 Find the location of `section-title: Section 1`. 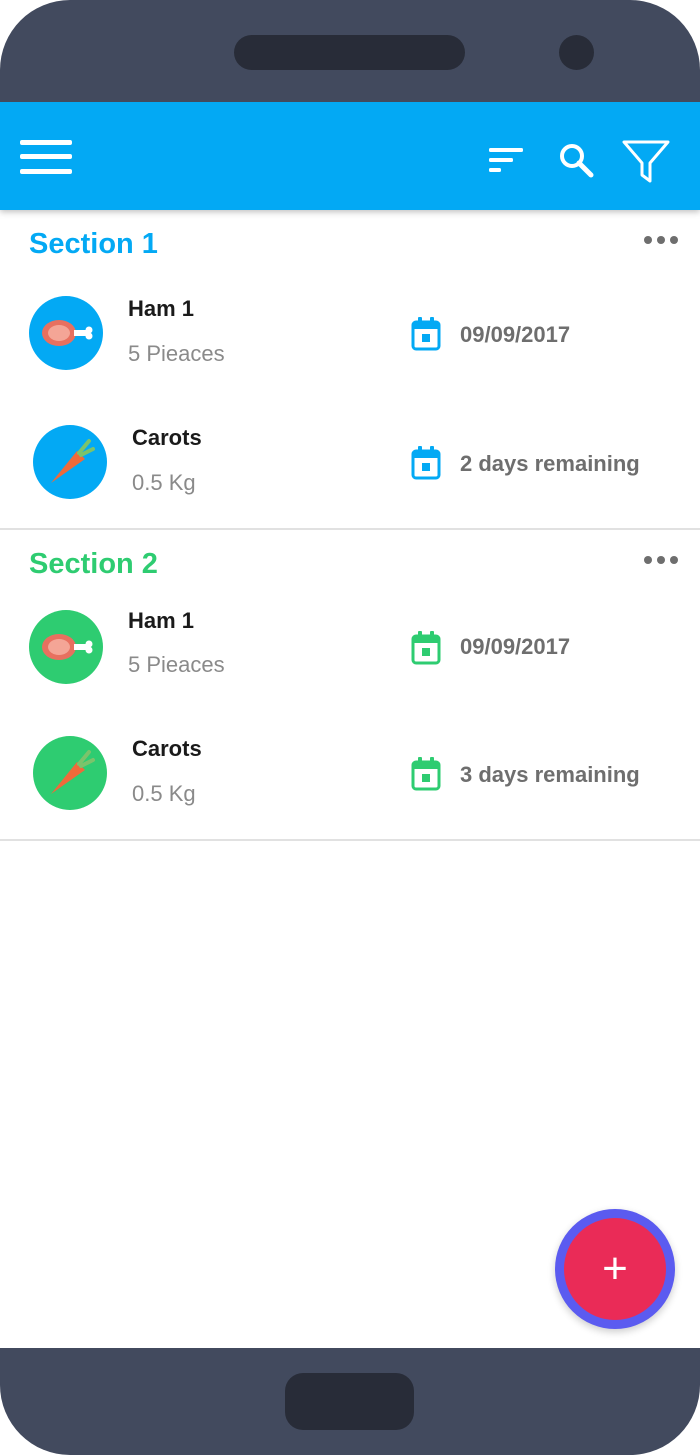

section-title: Section 1 is located at coordinates (93, 244).